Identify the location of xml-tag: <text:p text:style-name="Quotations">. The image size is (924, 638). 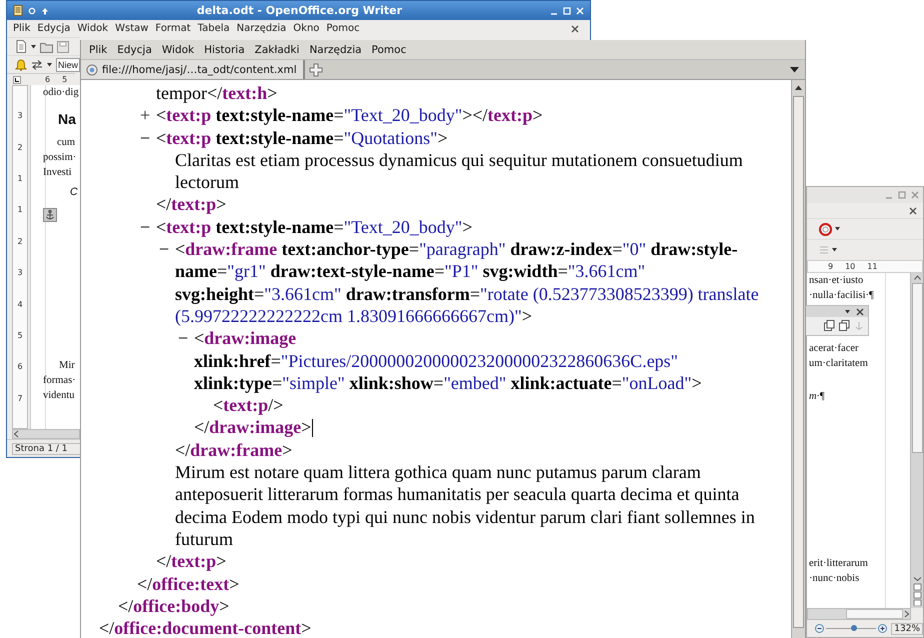
(467, 137).